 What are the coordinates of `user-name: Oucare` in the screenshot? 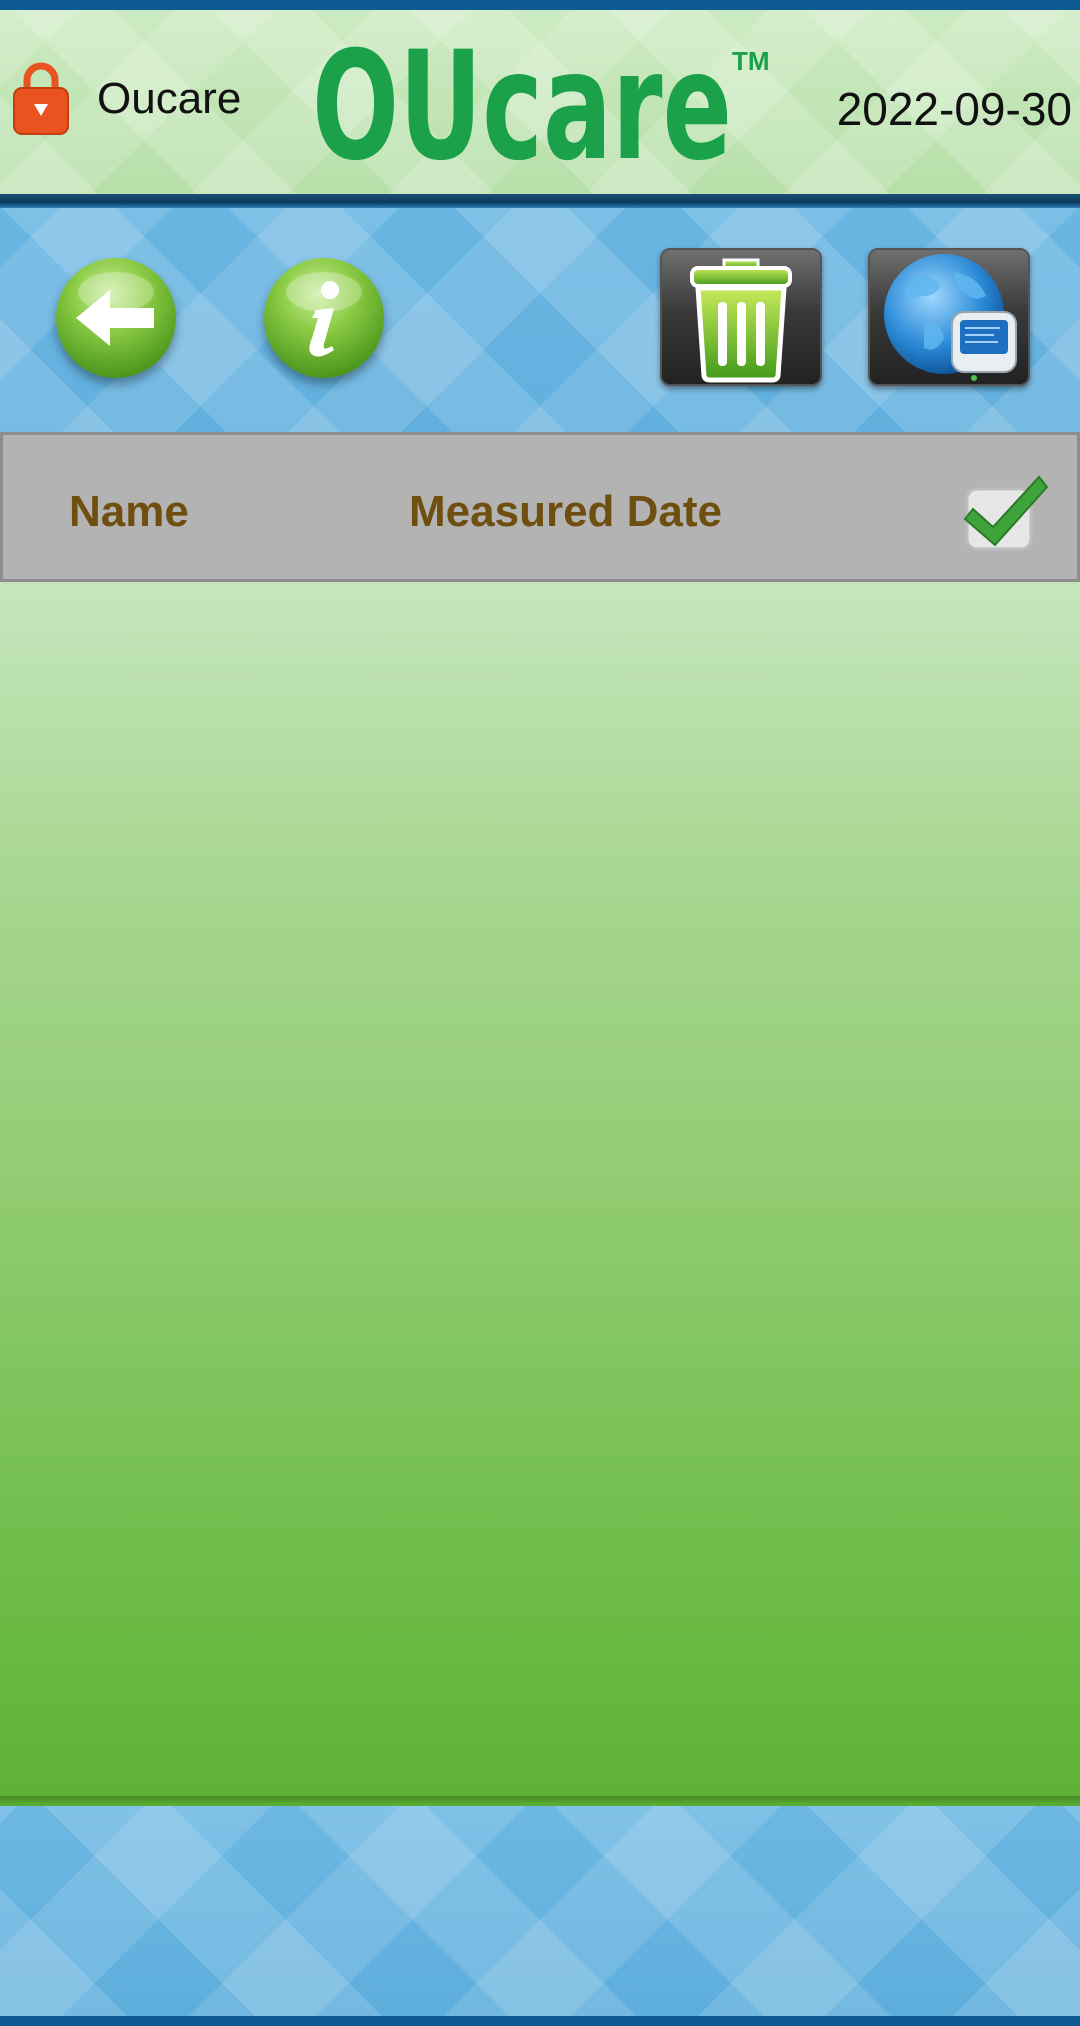 It's located at (169, 98).